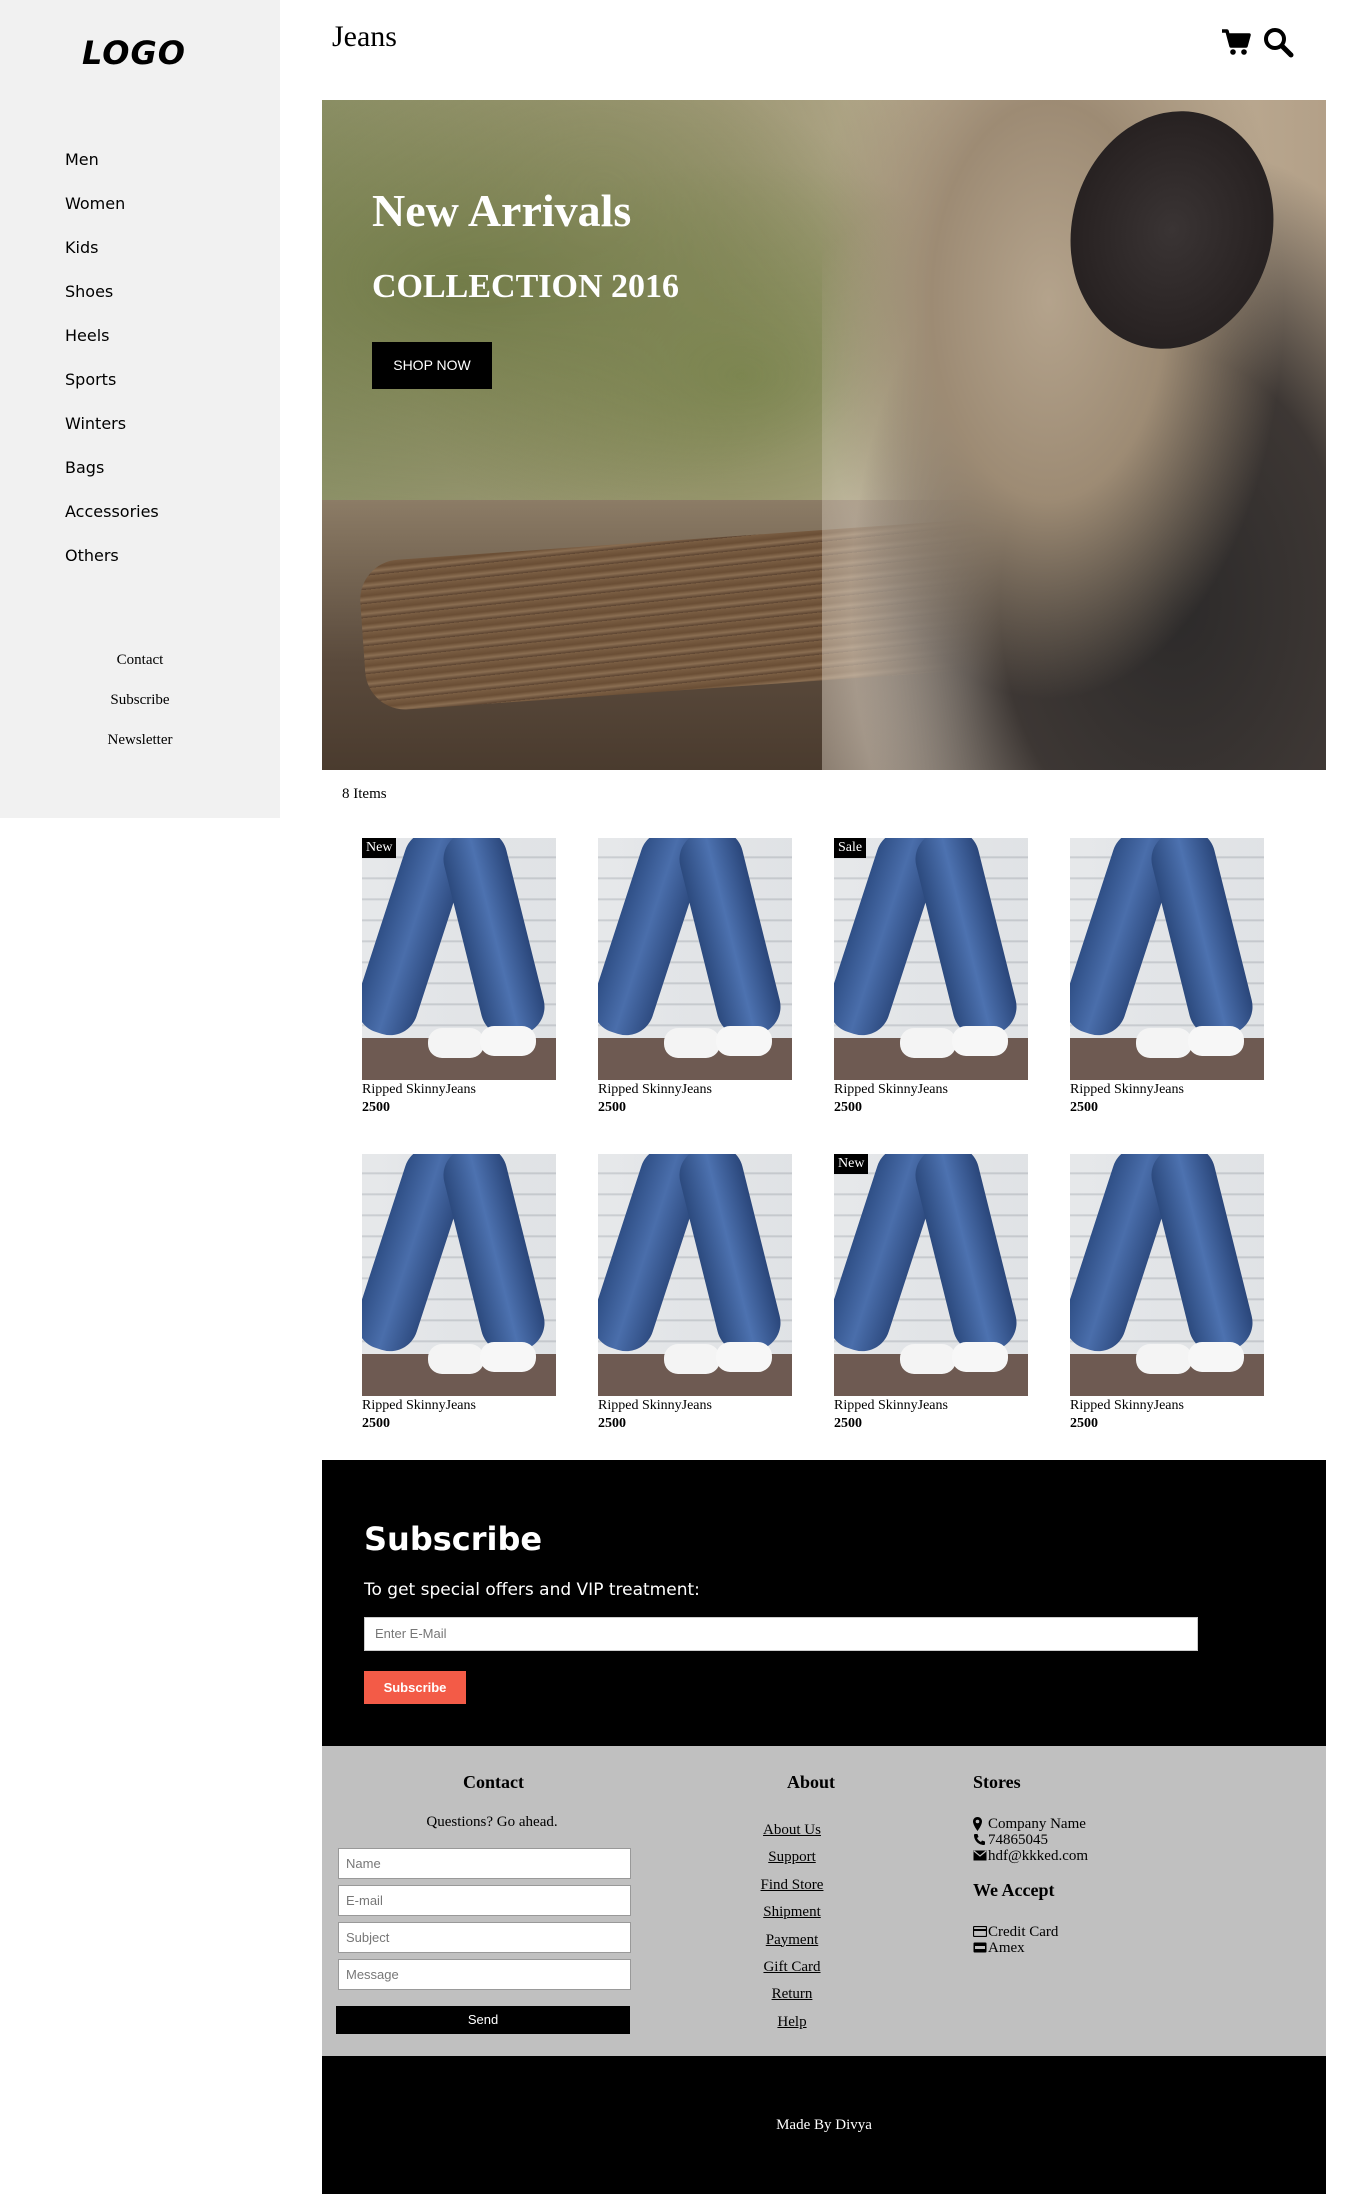 The image size is (1360, 2205). What do you see at coordinates (980, 1948) in the screenshot?
I see `amex-card-icon` at bounding box center [980, 1948].